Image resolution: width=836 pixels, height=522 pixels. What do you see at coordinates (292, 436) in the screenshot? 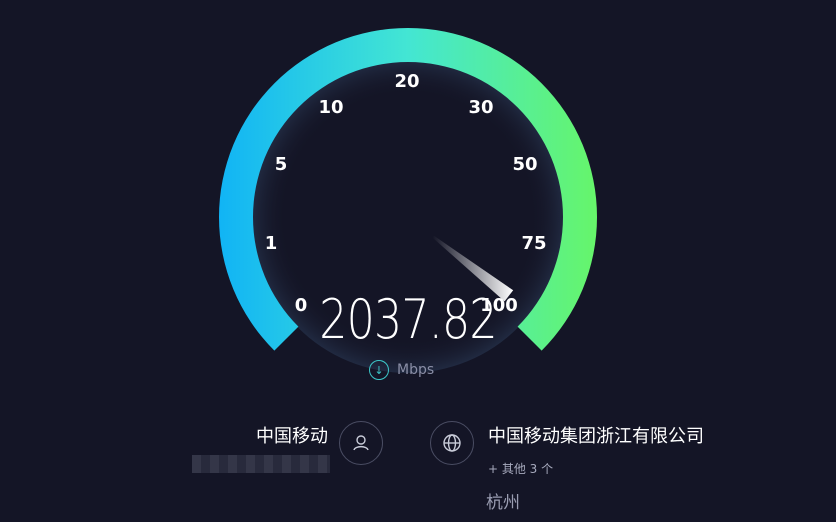
I see `isp-name: 中国移动` at bounding box center [292, 436].